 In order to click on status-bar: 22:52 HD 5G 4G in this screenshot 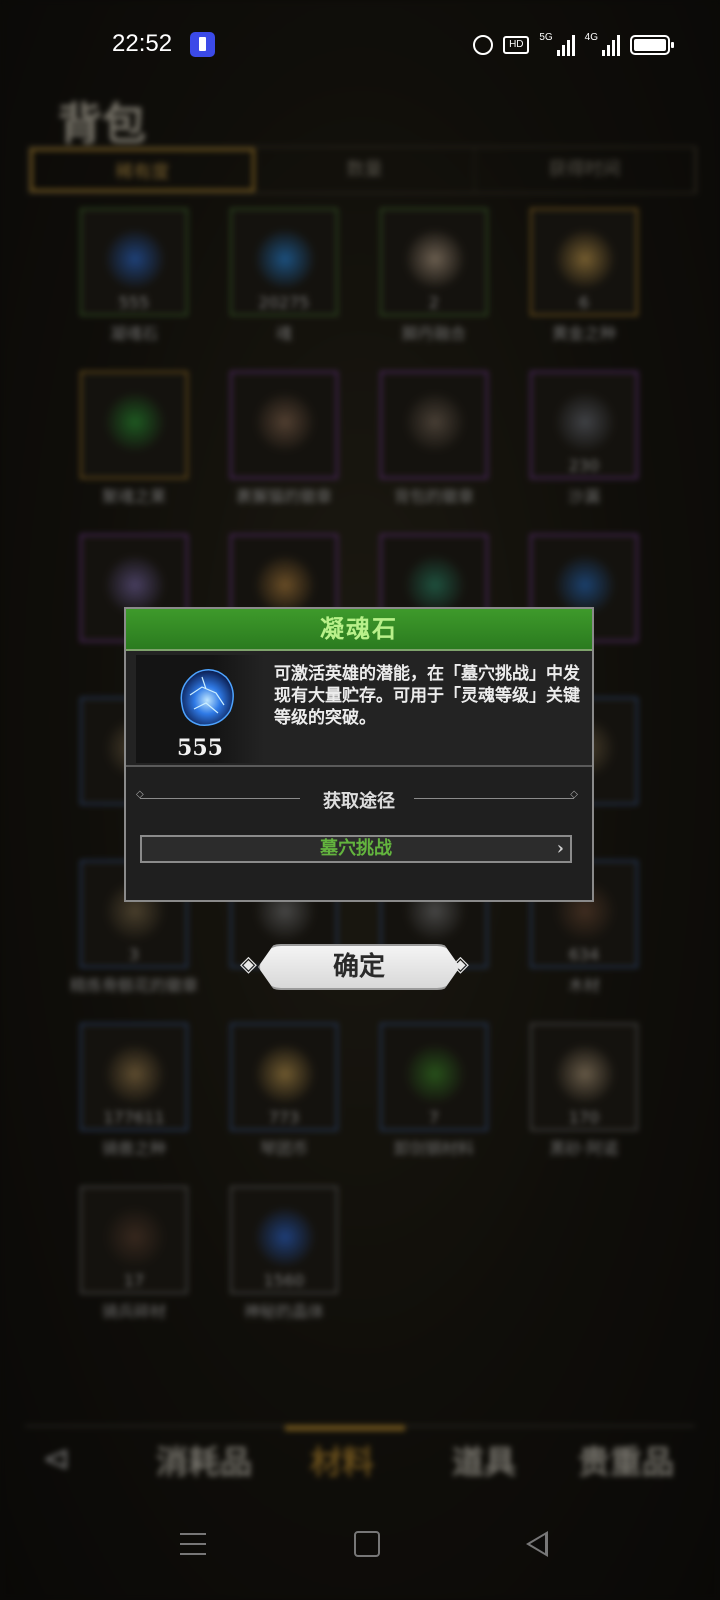, I will do `click(360, 45)`.